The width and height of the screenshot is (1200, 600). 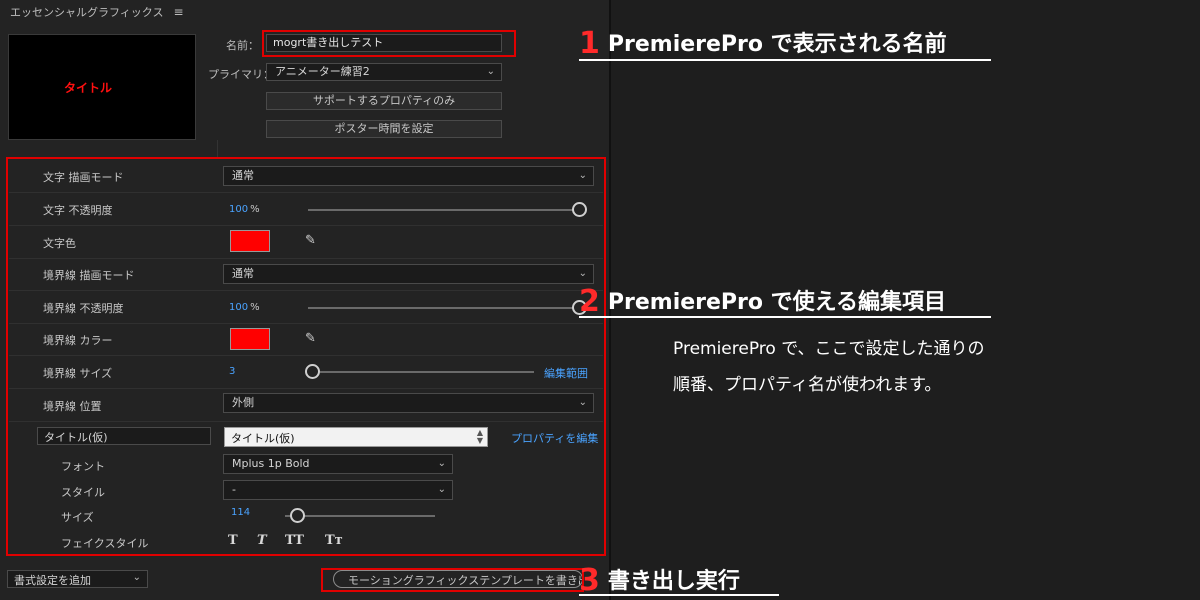 I want to click on spin-arrows-icon: ▲ ▼, so click(x=480, y=437).